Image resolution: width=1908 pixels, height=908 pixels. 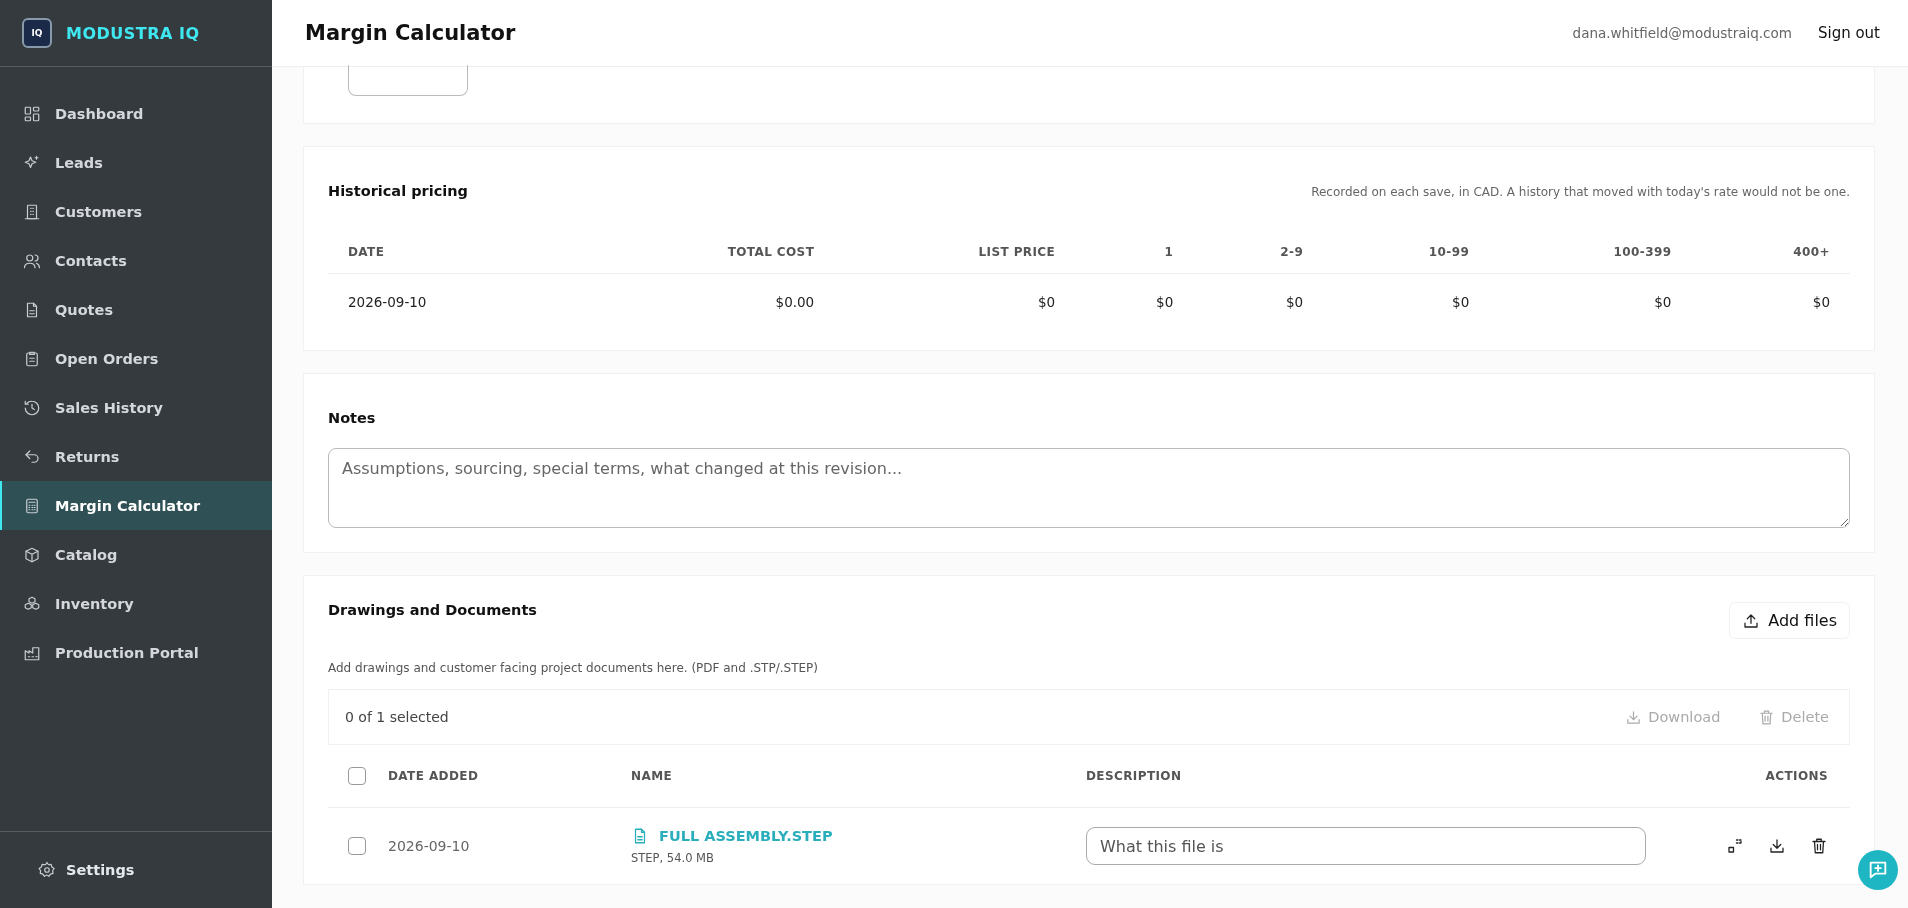 I want to click on sidebar-item: Customers, so click(x=136, y=211).